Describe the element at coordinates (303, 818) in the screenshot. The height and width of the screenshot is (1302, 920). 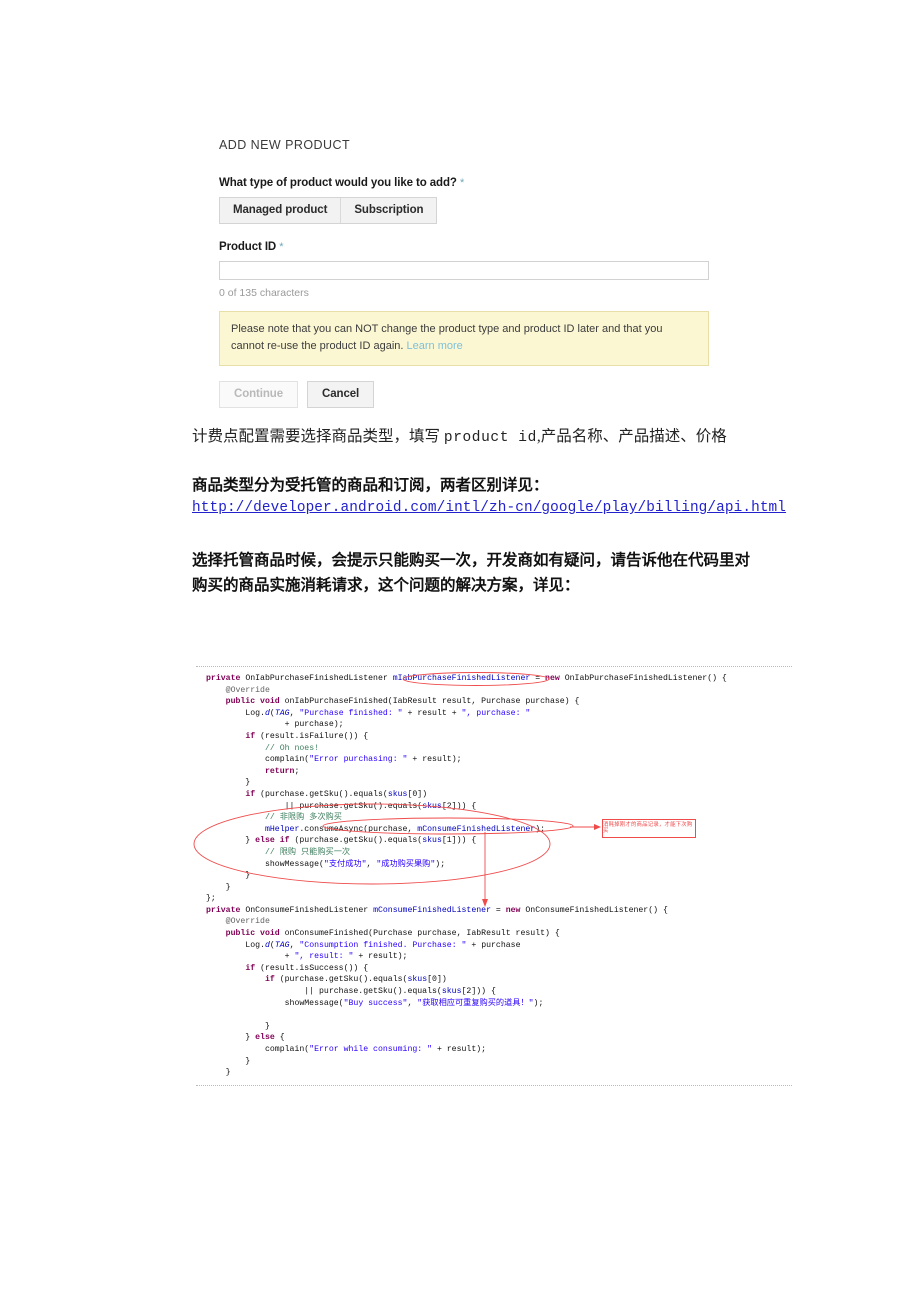
I see `code-line: // 非限购 多次购买` at that location.